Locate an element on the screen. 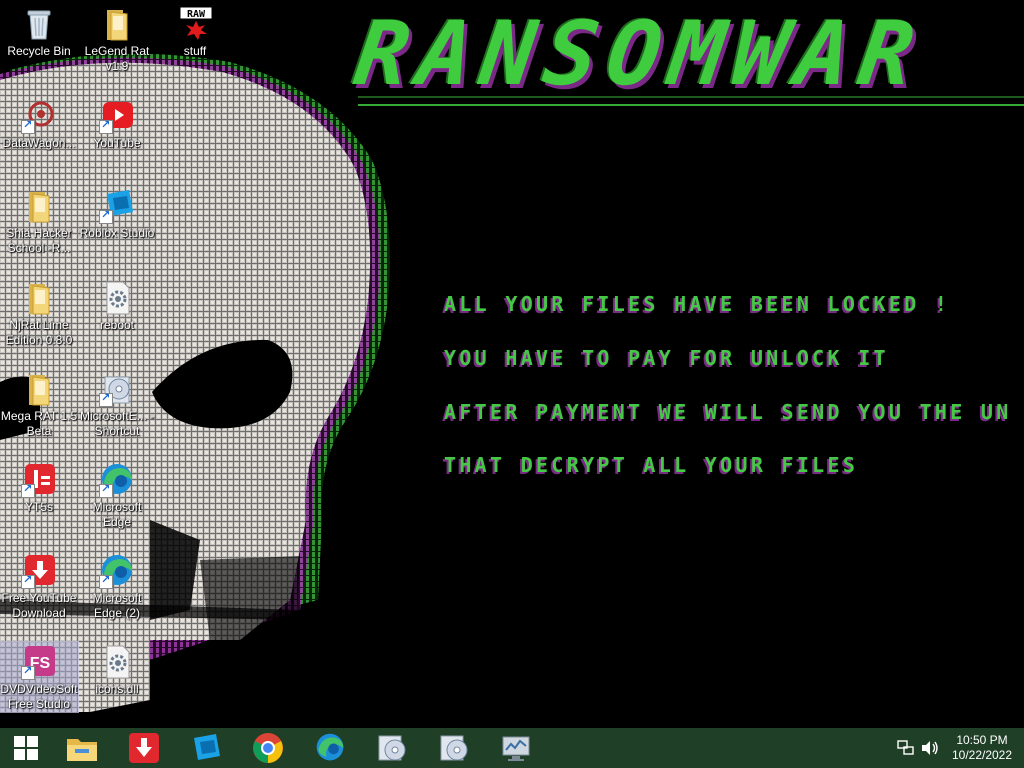  yt5s-icon is located at coordinates (39, 480).